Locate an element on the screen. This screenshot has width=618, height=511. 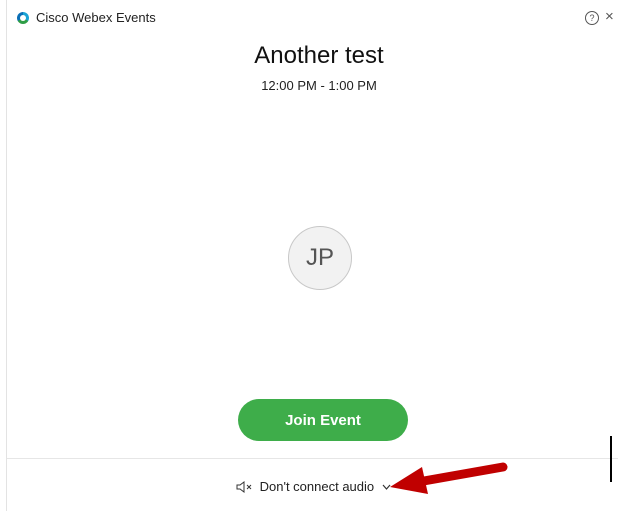
avatar: JP is located at coordinates (320, 258).